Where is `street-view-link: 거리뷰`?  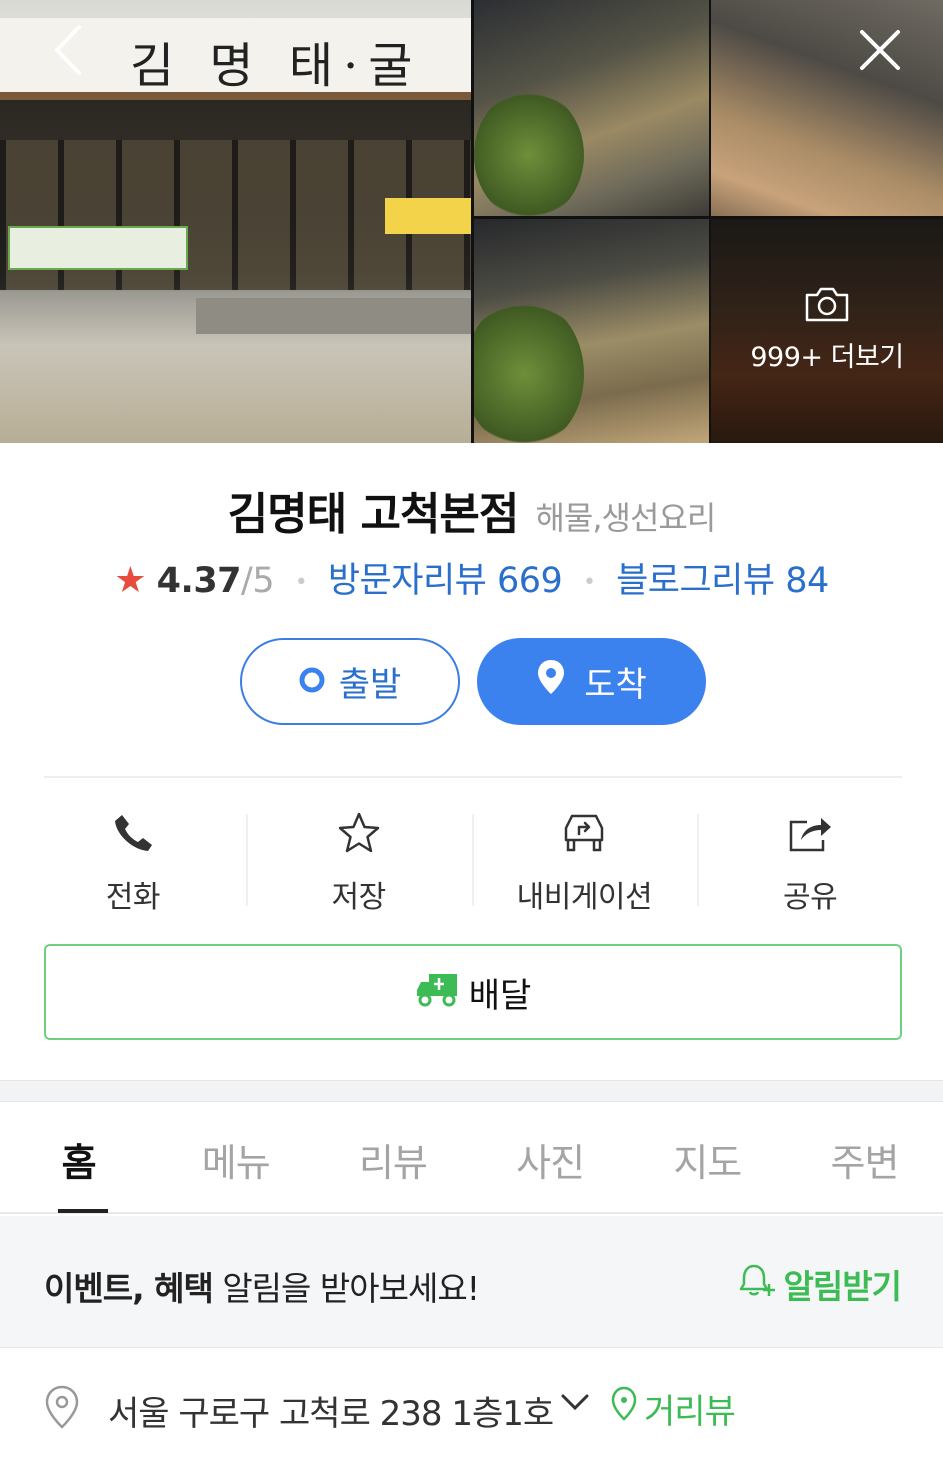 street-view-link: 거리뷰 is located at coordinates (673, 1408).